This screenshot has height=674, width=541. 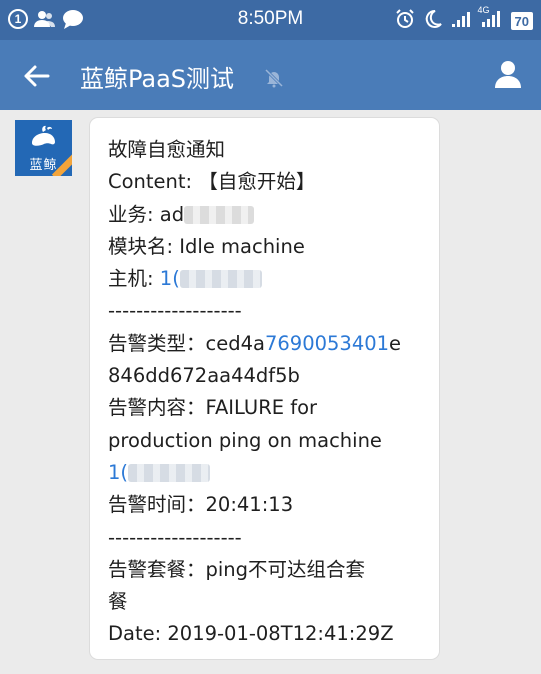 What do you see at coordinates (157, 505) in the screenshot?
I see `alarm-time-label: 告警时间：` at bounding box center [157, 505].